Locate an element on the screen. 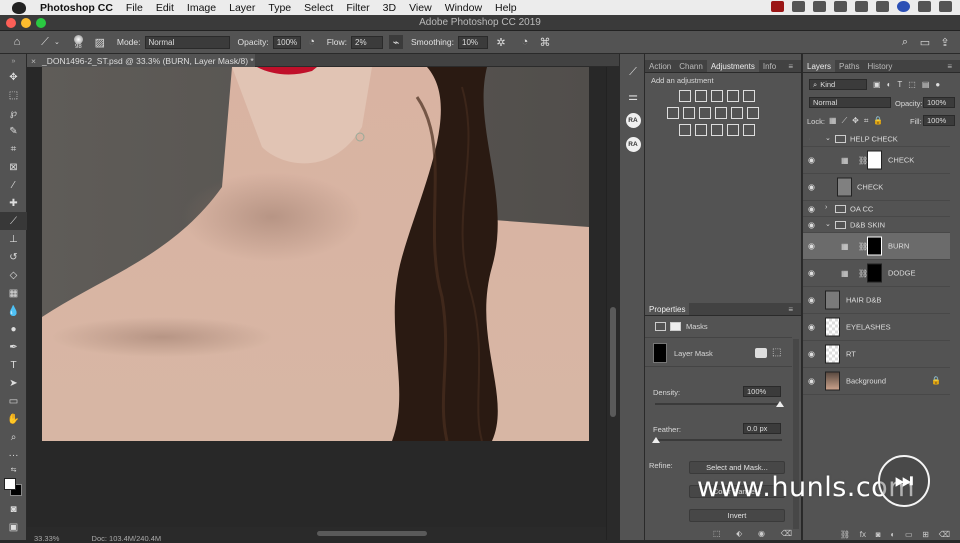  pixel-mask-icon is located at coordinates (660, 326).